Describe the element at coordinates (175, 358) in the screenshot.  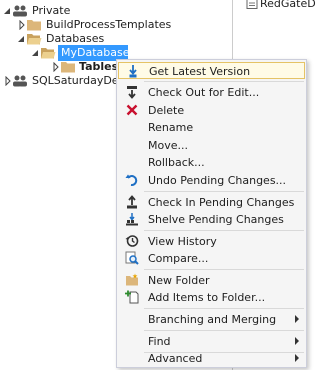
I see `menu-item-label: Advanced` at that location.